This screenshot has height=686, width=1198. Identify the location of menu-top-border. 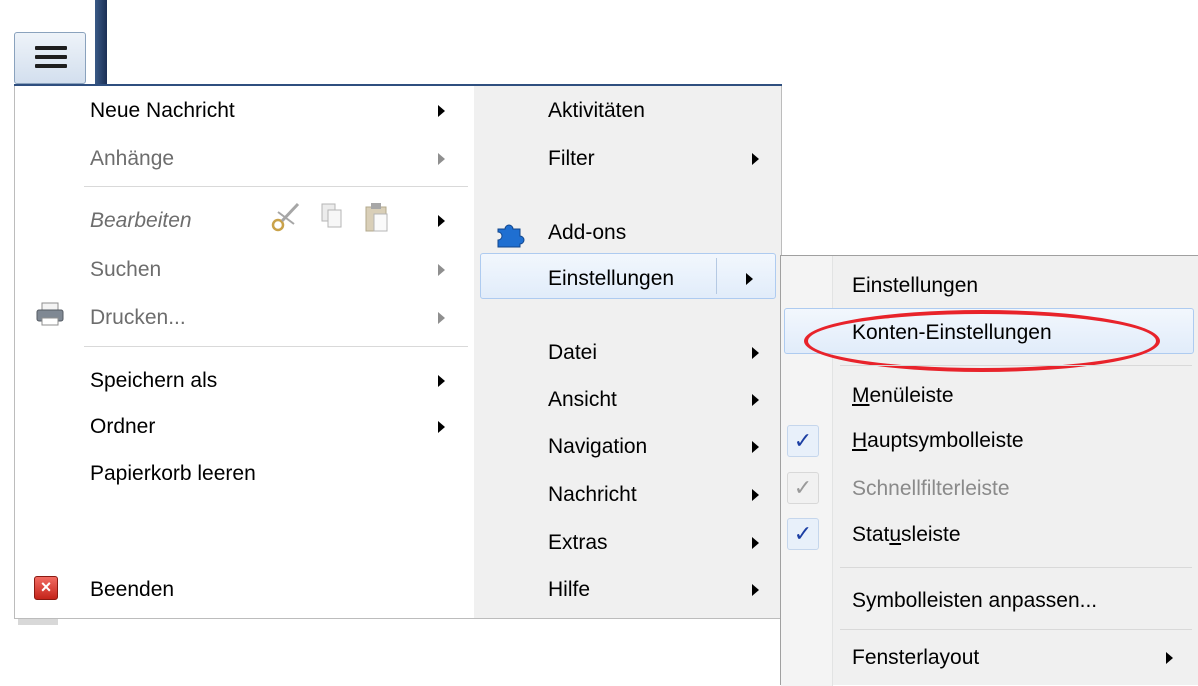
(398, 85).